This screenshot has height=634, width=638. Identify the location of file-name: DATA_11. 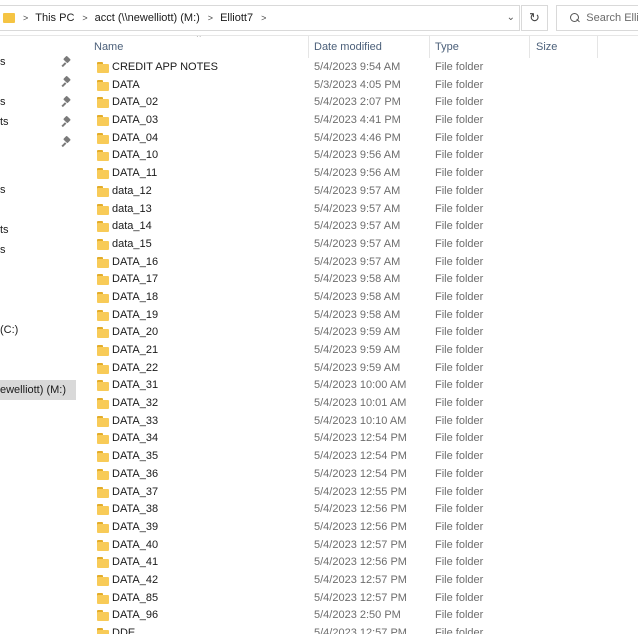
(135, 173).